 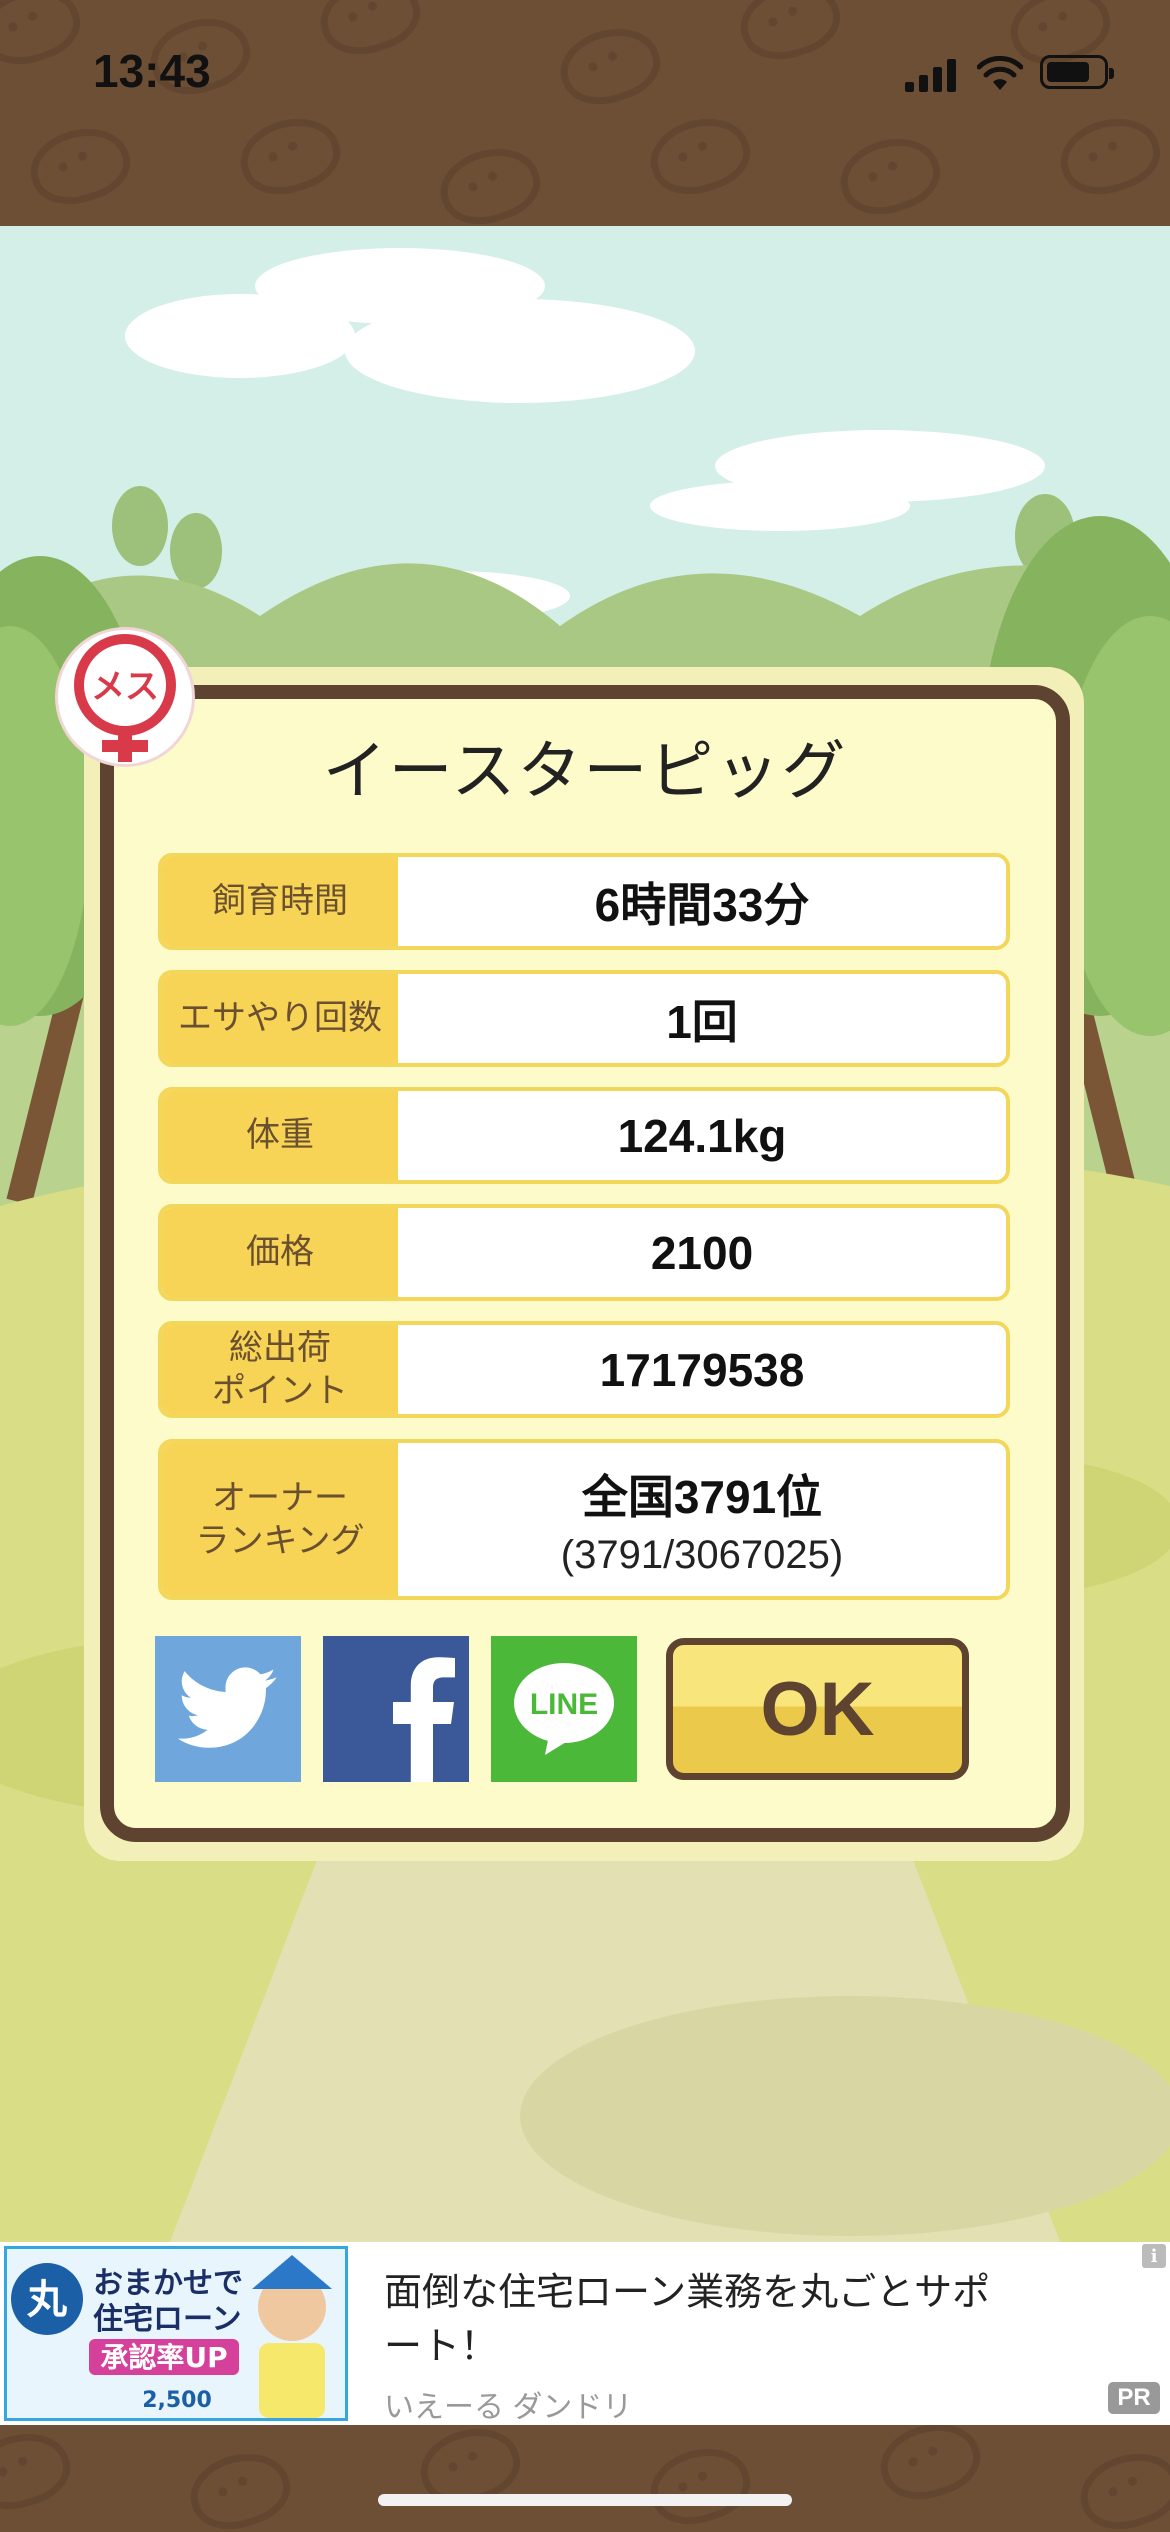 What do you see at coordinates (280, 1369) in the screenshot?
I see `stat-label: 総出荷 ポイント` at bounding box center [280, 1369].